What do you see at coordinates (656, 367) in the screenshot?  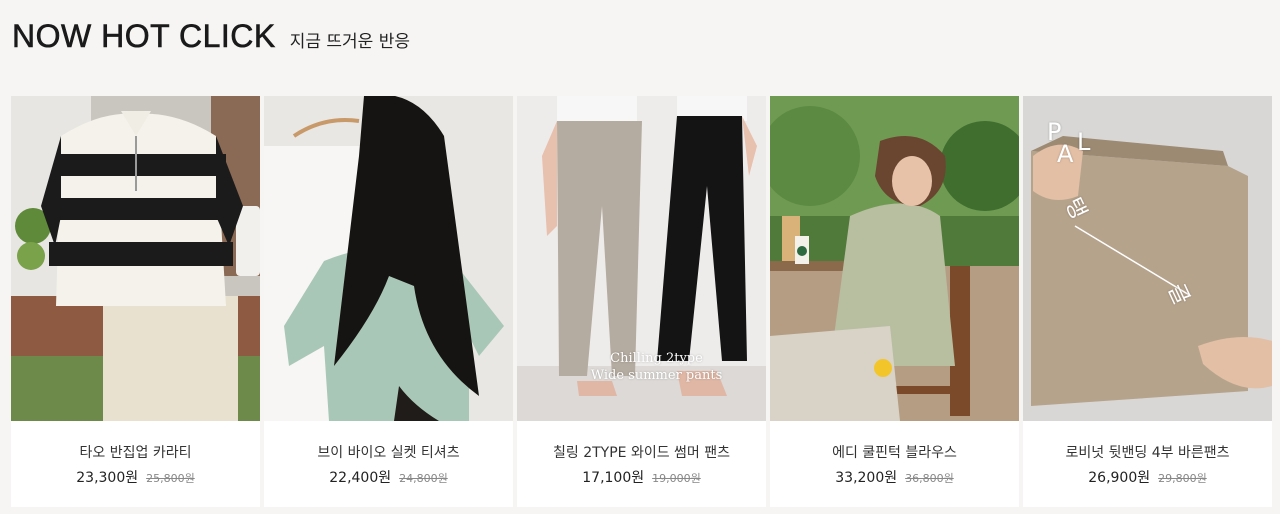 I see `image-caption: Chilling 2type Wide summer pants` at bounding box center [656, 367].